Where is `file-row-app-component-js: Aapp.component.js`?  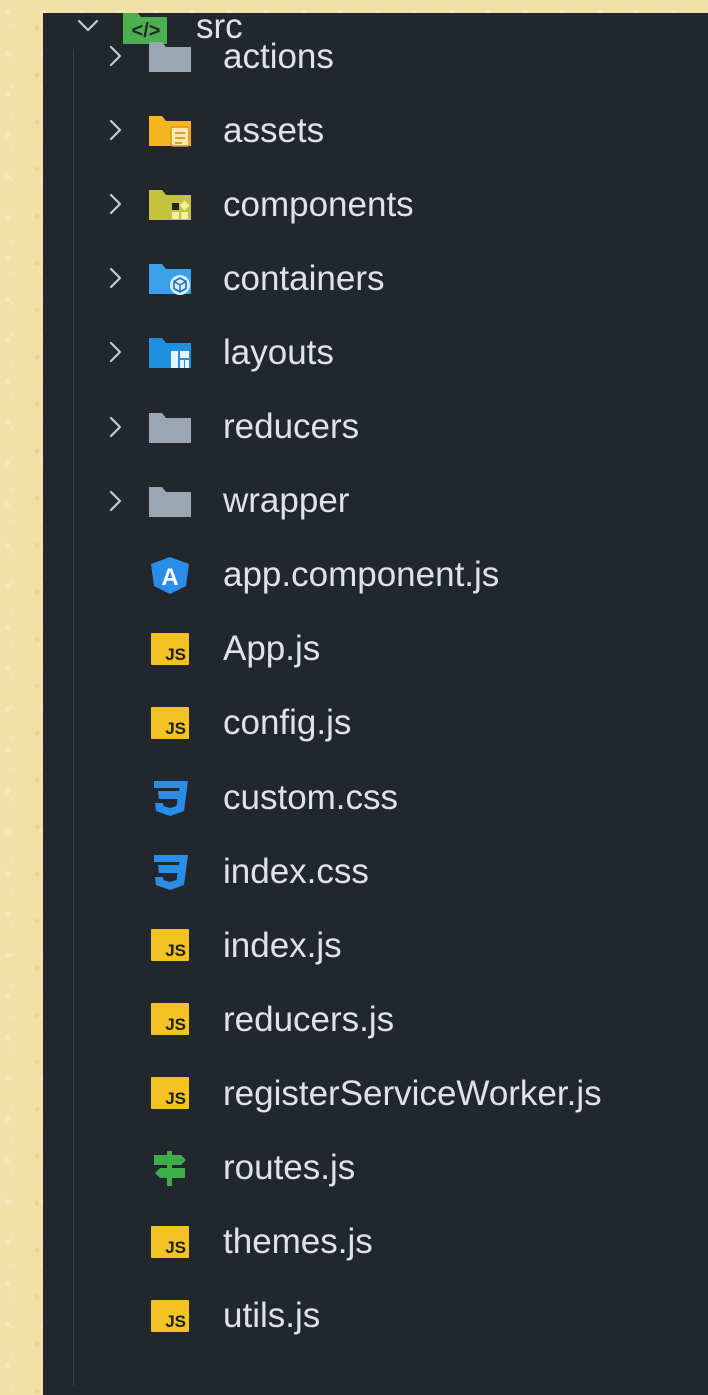 file-row-app-component-js: Aapp.component.js is located at coordinates (375, 575).